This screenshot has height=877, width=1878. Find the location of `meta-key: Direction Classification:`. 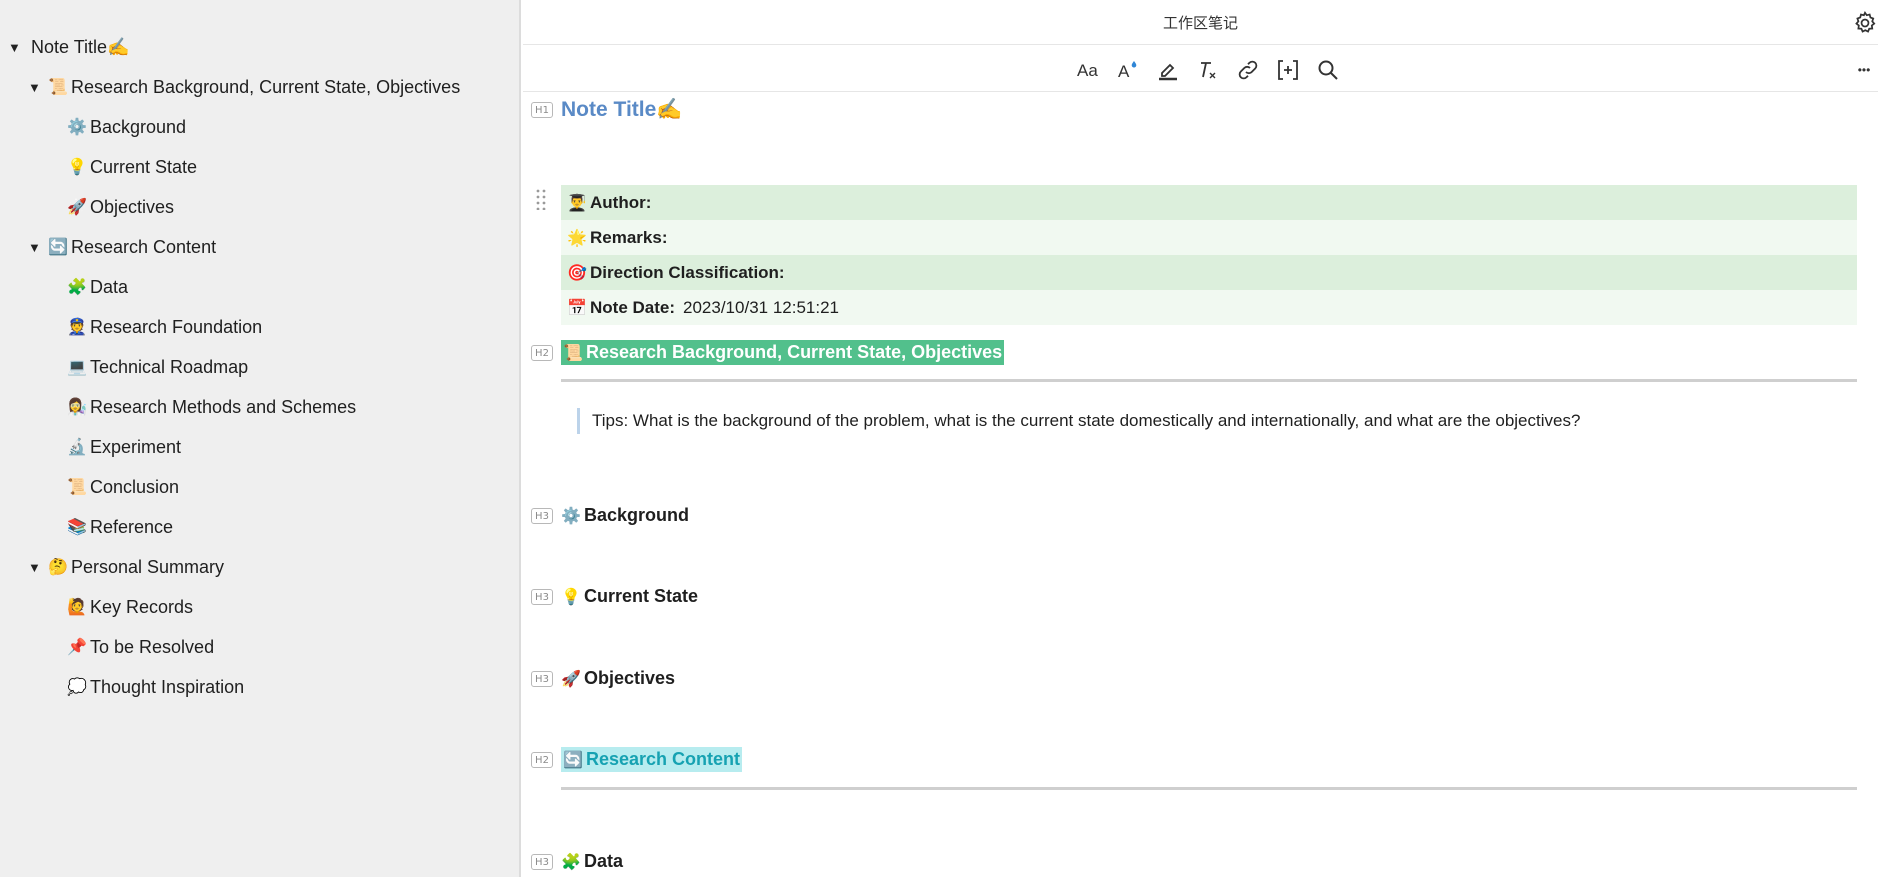

meta-key: Direction Classification: is located at coordinates (687, 272).